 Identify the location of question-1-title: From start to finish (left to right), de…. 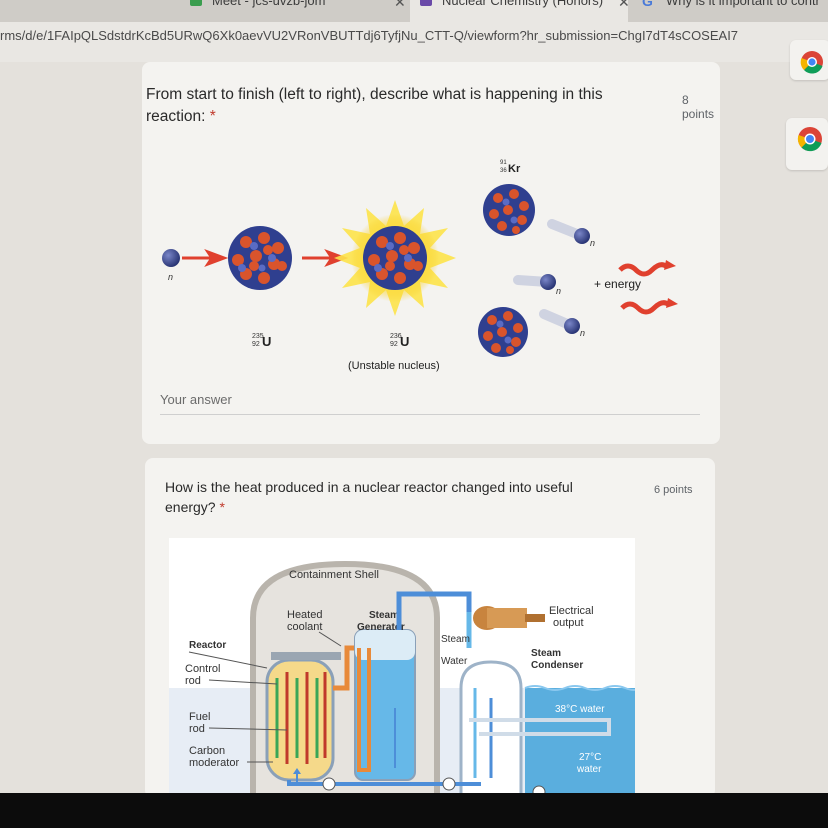
(374, 105).